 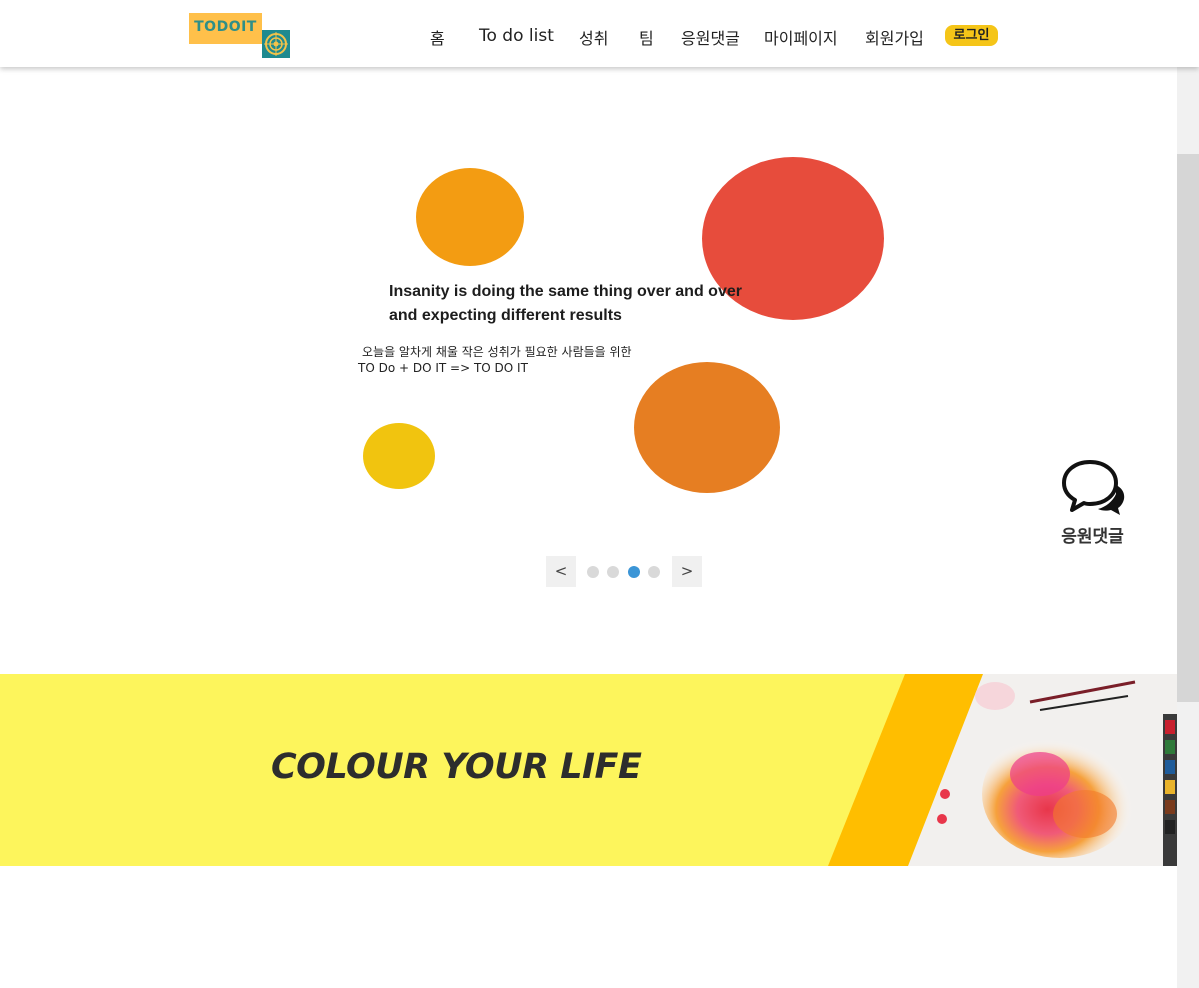 I want to click on decorative-circle-yellow, so click(x=399, y=456).